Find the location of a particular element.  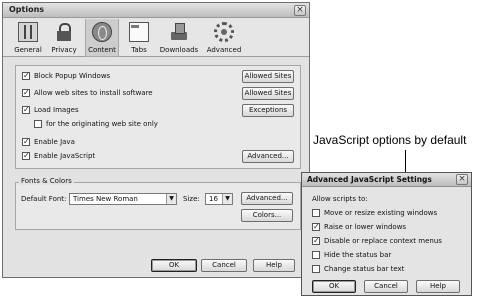

raise-lower-label: Raise or lower windows is located at coordinates (365, 227).